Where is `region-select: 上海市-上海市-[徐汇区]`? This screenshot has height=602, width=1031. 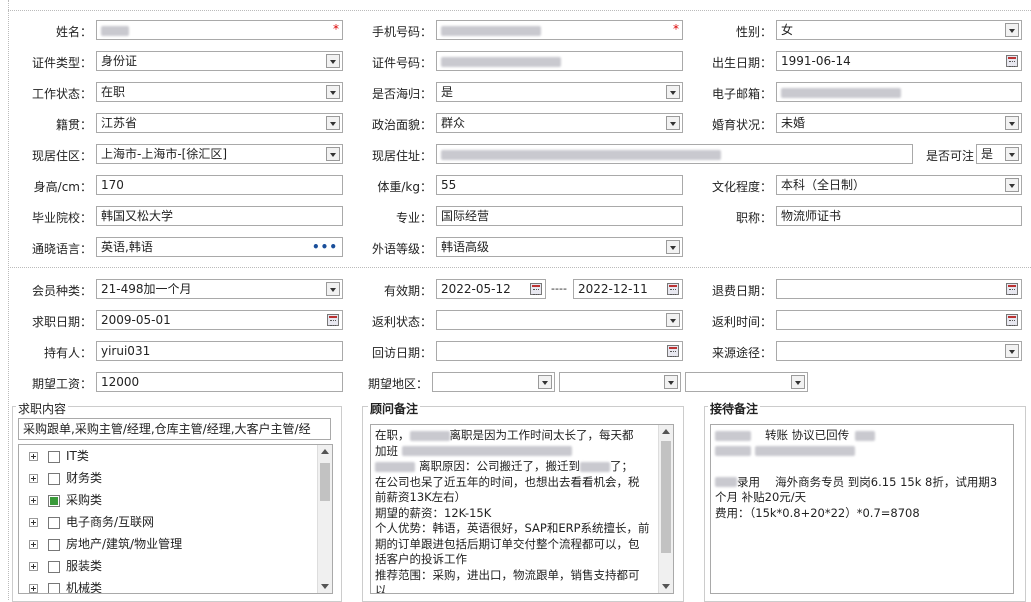
region-select: 上海市-上海市-[徐汇区] is located at coordinates (219, 154).